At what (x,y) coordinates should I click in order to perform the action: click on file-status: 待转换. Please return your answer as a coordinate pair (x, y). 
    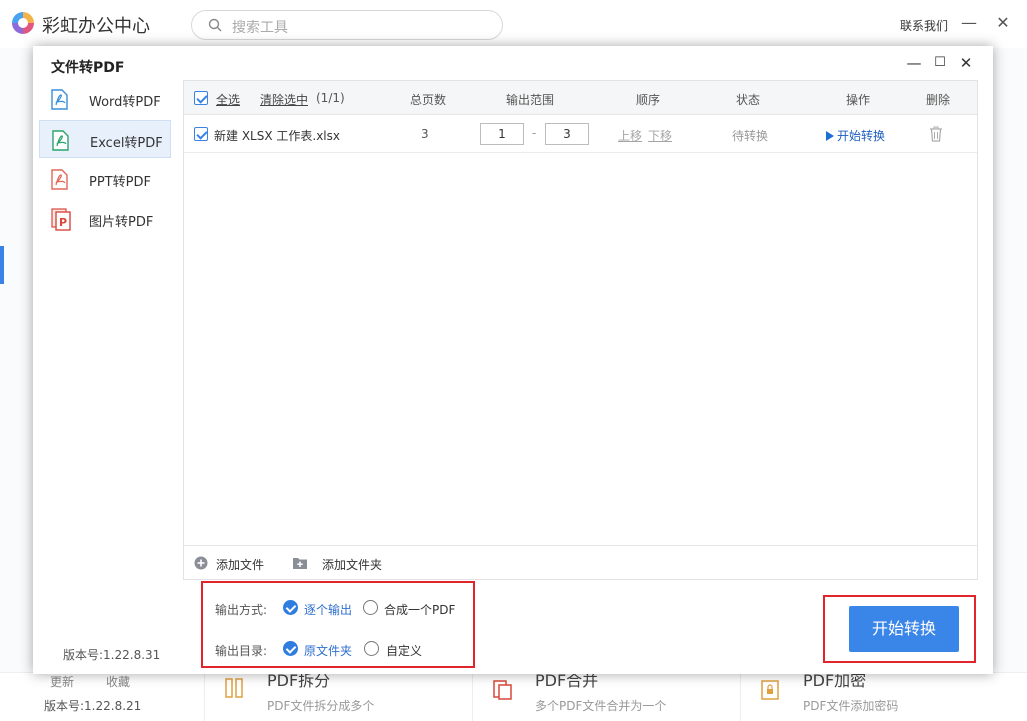
    Looking at the image, I should click on (750, 136).